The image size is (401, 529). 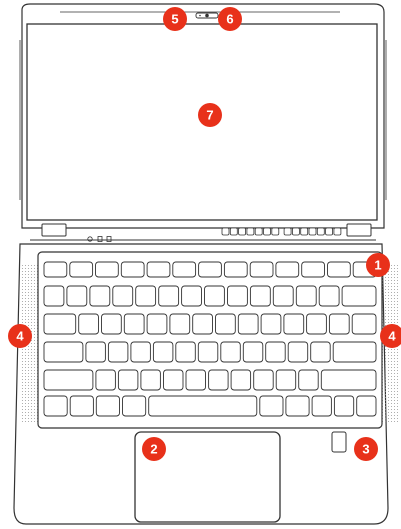 I want to click on callout-4: 4, so click(x=20, y=336).